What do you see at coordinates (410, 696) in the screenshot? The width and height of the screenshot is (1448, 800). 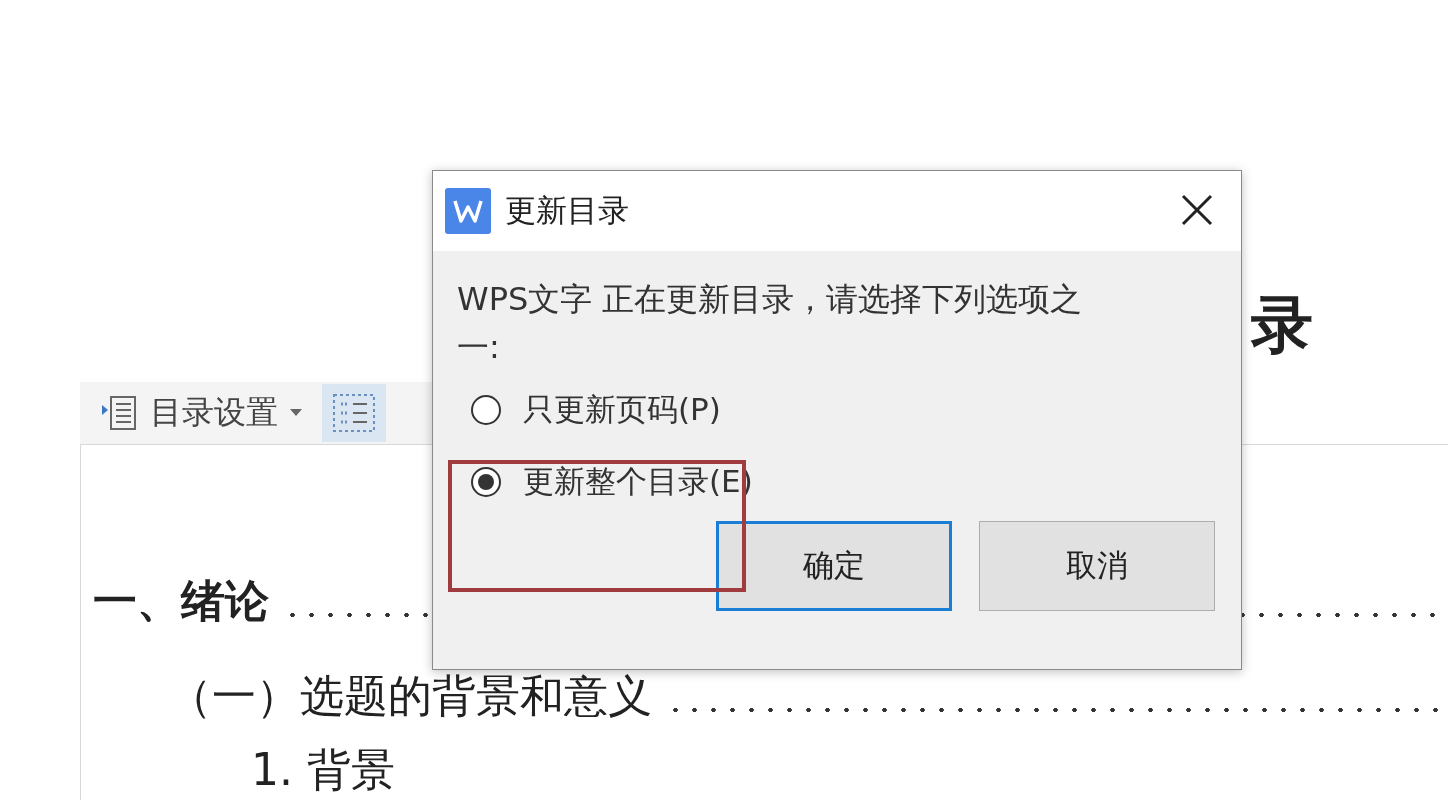 I see `toc-entry: （一）选题的背景和意义` at bounding box center [410, 696].